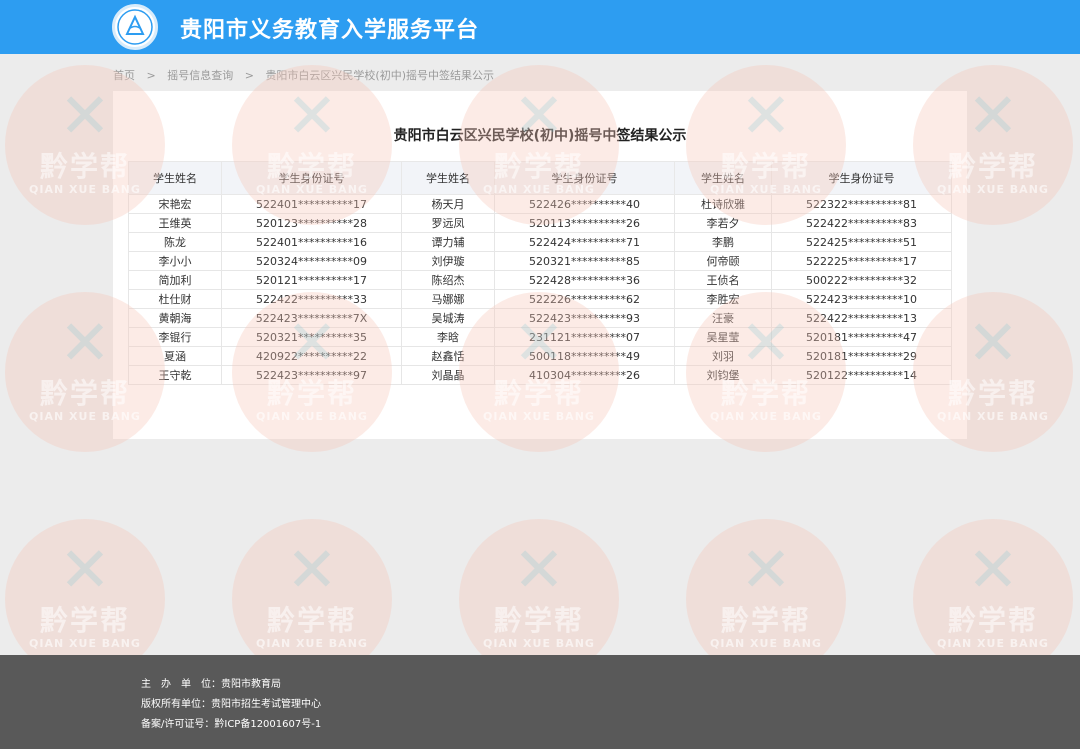 This screenshot has height=749, width=1080. What do you see at coordinates (723, 375) in the screenshot?
I see `student-name-cell: 刘钧堡` at bounding box center [723, 375].